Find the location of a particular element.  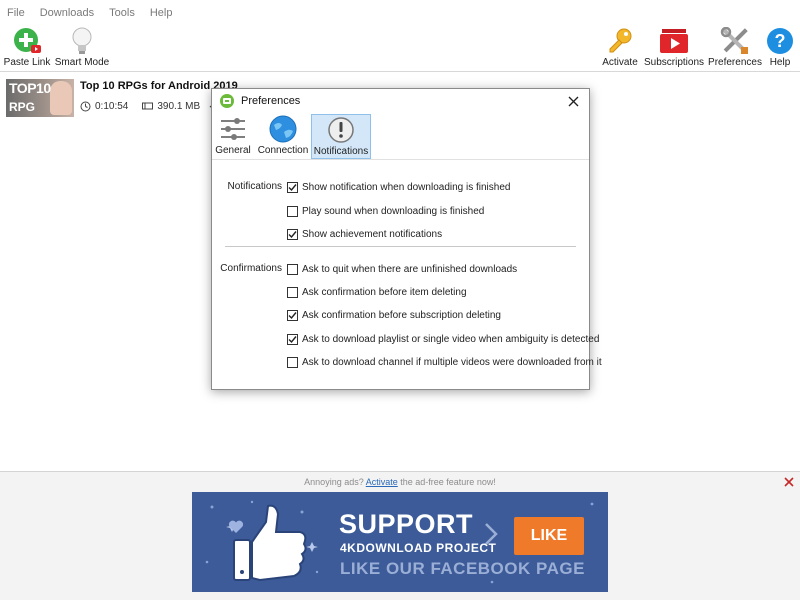

ad-activate-link: Activate is located at coordinates (382, 482).